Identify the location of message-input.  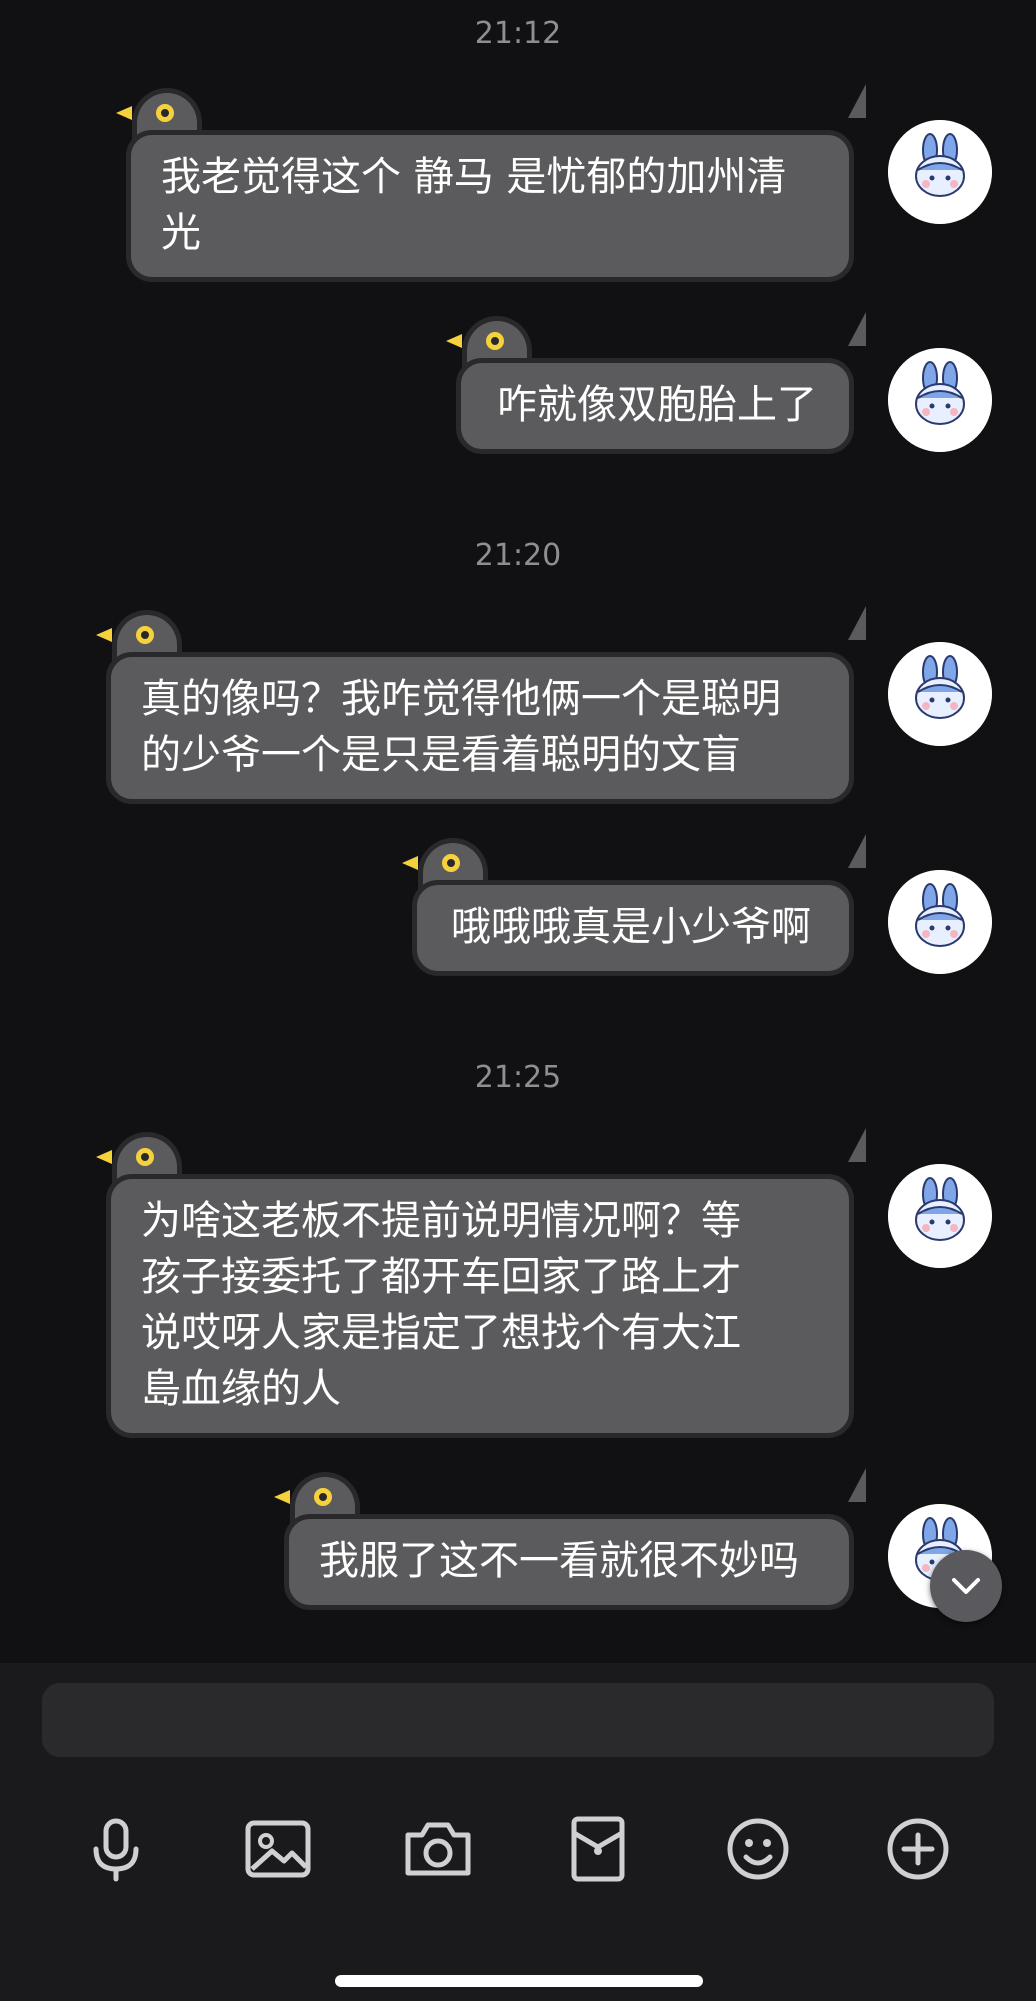
(518, 1720).